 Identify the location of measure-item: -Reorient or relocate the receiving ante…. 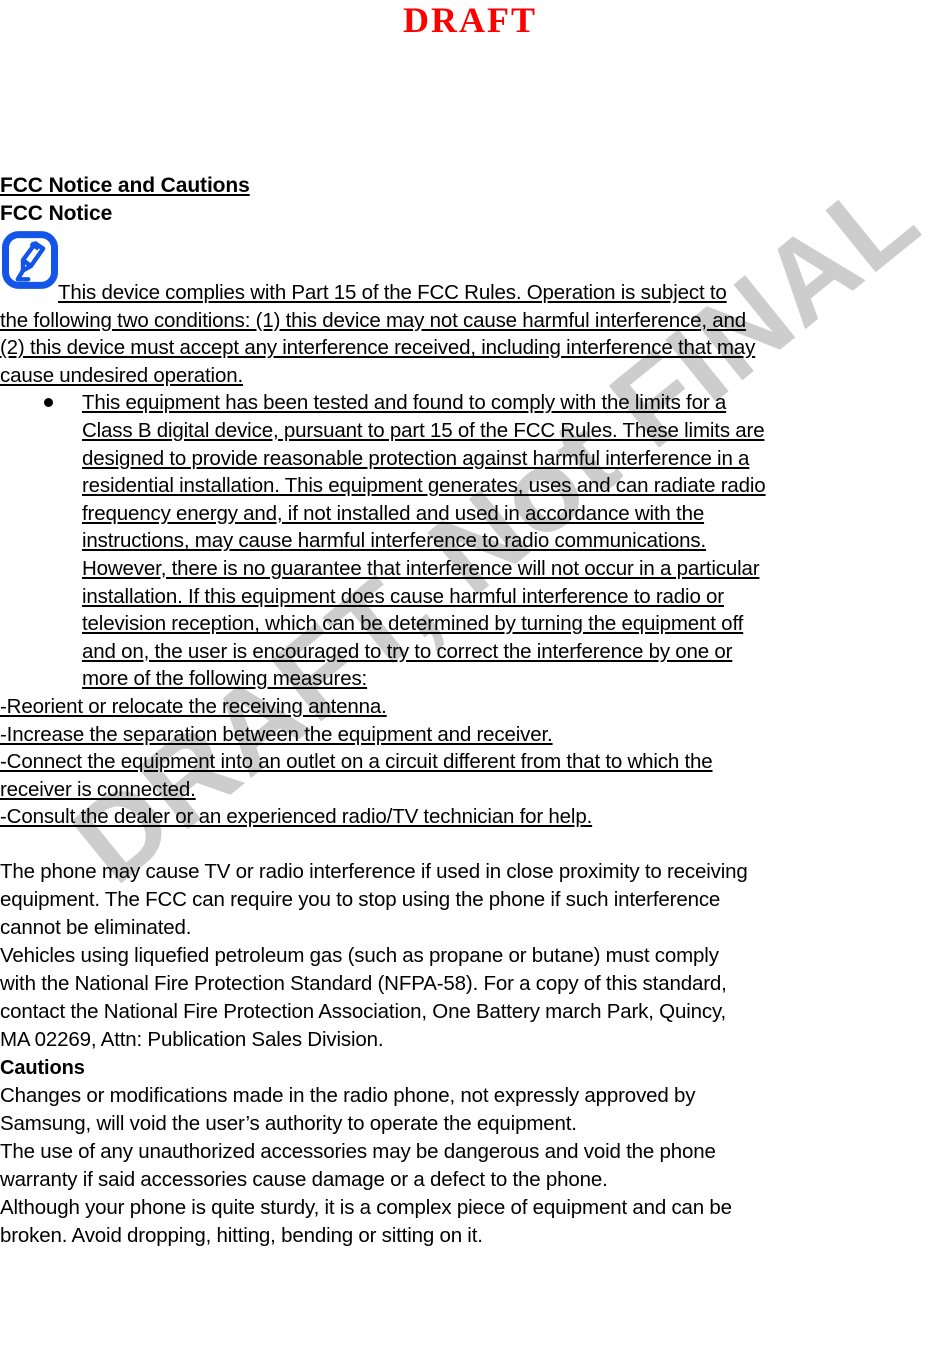
(470, 707).